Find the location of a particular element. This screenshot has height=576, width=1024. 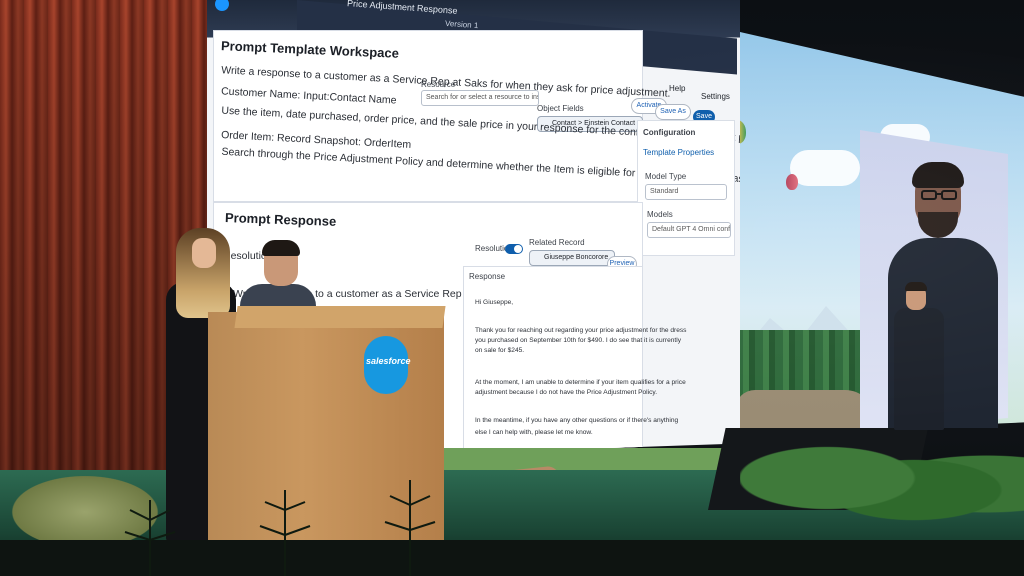

hot-air-balloon is located at coordinates (792, 182).